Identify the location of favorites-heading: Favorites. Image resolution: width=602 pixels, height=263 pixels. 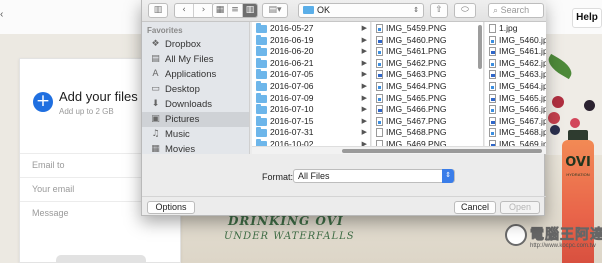
(165, 30).